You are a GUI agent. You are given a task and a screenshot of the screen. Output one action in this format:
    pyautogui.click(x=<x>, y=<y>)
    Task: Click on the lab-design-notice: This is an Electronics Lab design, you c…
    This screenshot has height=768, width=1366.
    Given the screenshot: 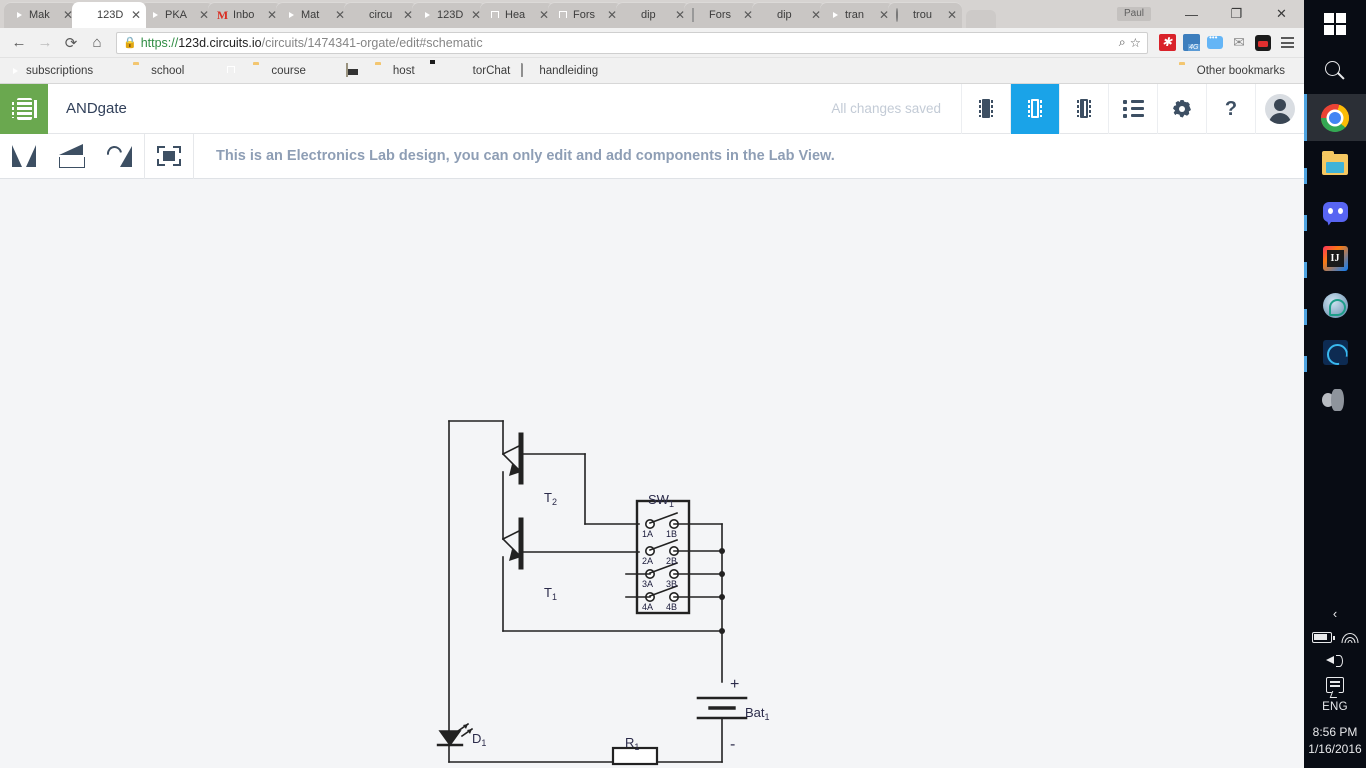 What is the action you would take?
    pyautogui.click(x=525, y=156)
    